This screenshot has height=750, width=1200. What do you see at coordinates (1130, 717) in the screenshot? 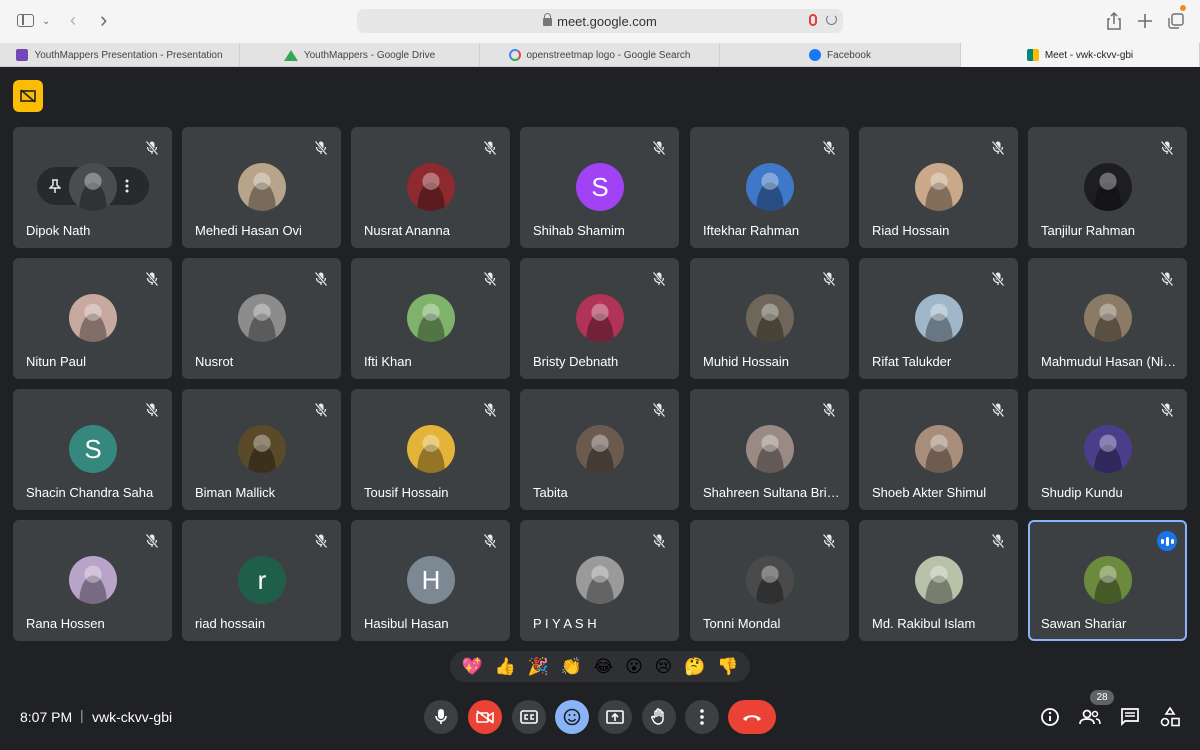
I see `chat-button` at bounding box center [1130, 717].